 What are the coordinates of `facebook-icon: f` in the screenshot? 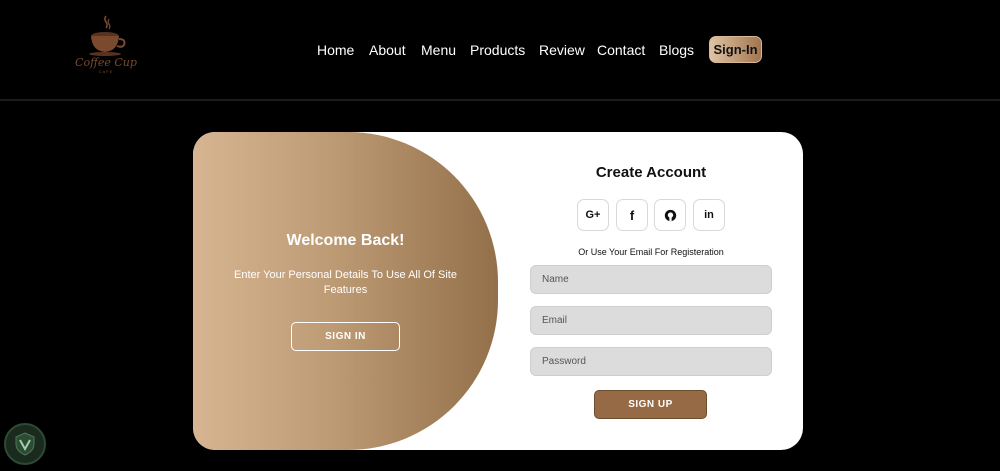 It's located at (632, 215).